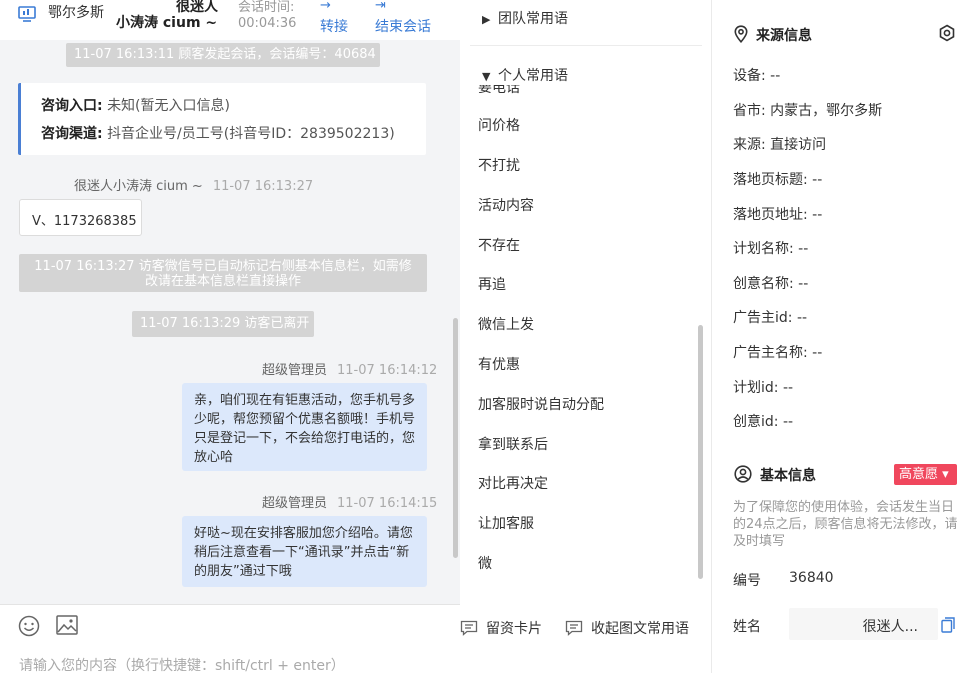 The width and height of the screenshot is (978, 673). I want to click on phrase-item: 对比再决定, so click(513, 483).